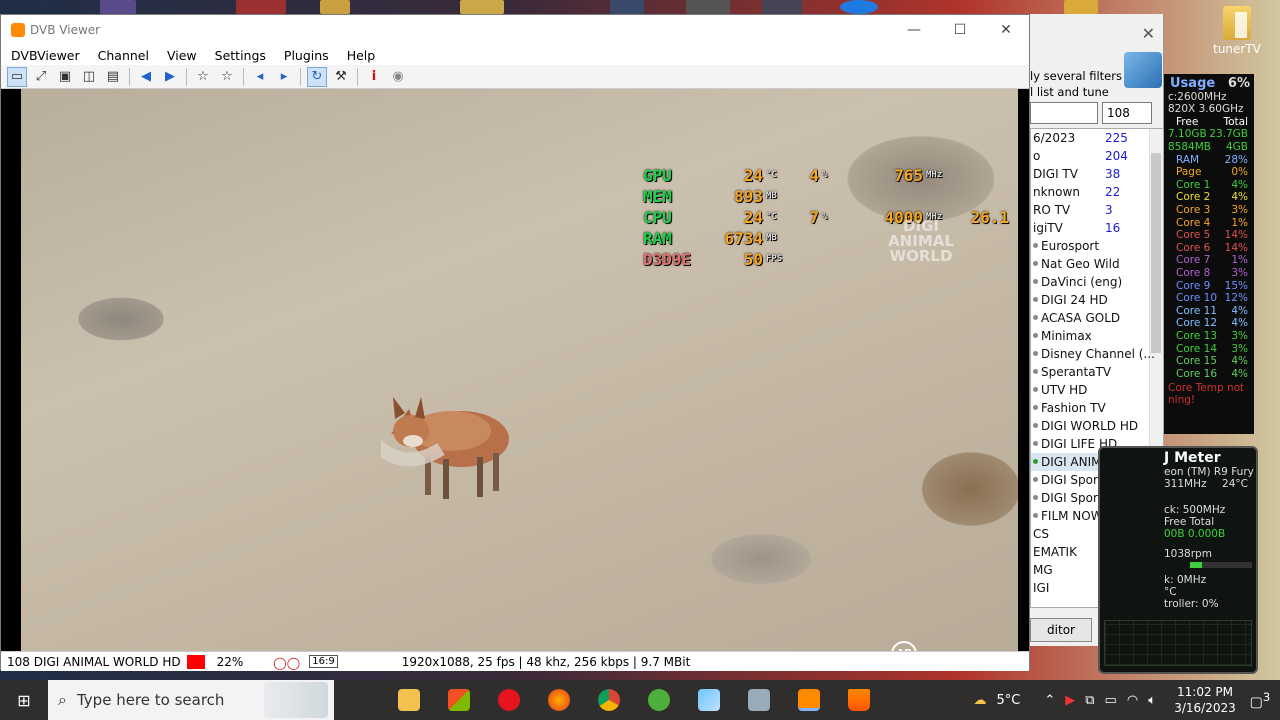 The width and height of the screenshot is (1280, 720). Describe the element at coordinates (1185, 484) in the screenshot. I see `gpu-clock: 311MHz` at that location.